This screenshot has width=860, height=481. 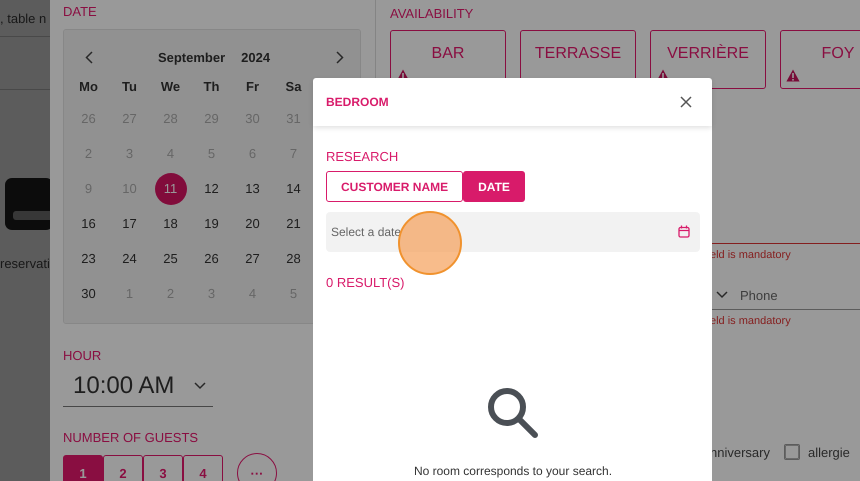 I want to click on section-label: RESEARCH, so click(x=363, y=157).